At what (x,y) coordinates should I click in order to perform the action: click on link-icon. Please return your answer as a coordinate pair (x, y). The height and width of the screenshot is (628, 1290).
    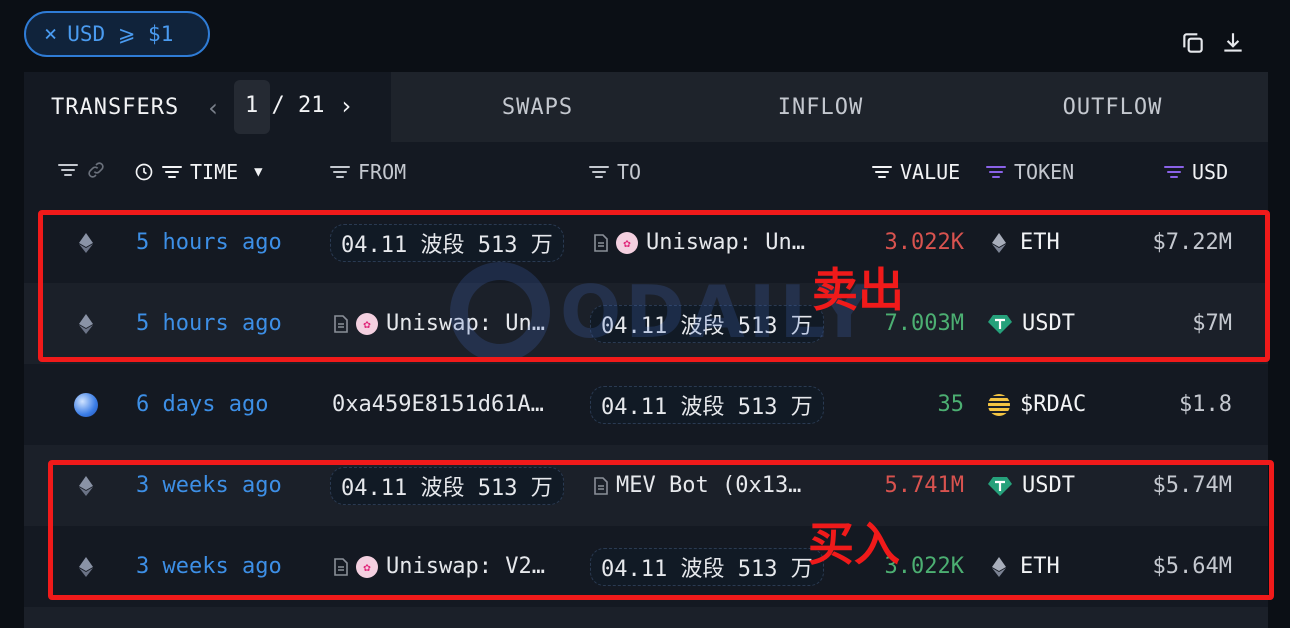
    Looking at the image, I should click on (96, 170).